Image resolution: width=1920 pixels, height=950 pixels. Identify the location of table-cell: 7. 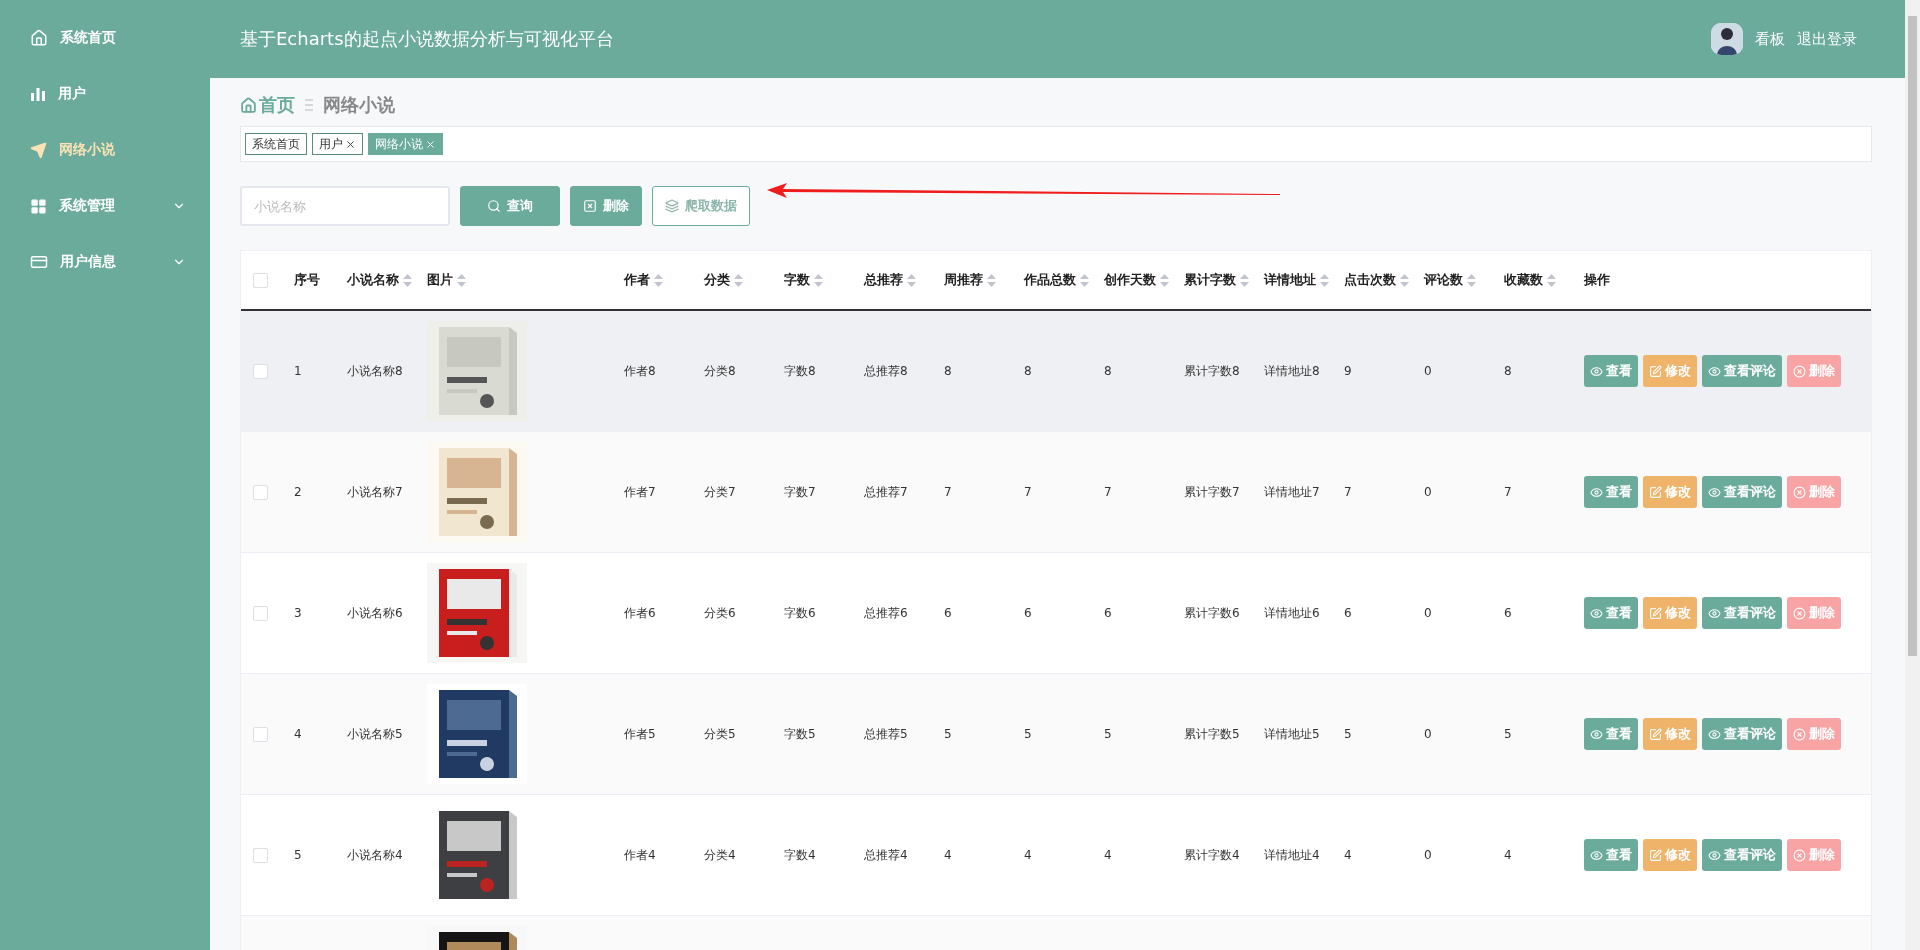
(948, 492).